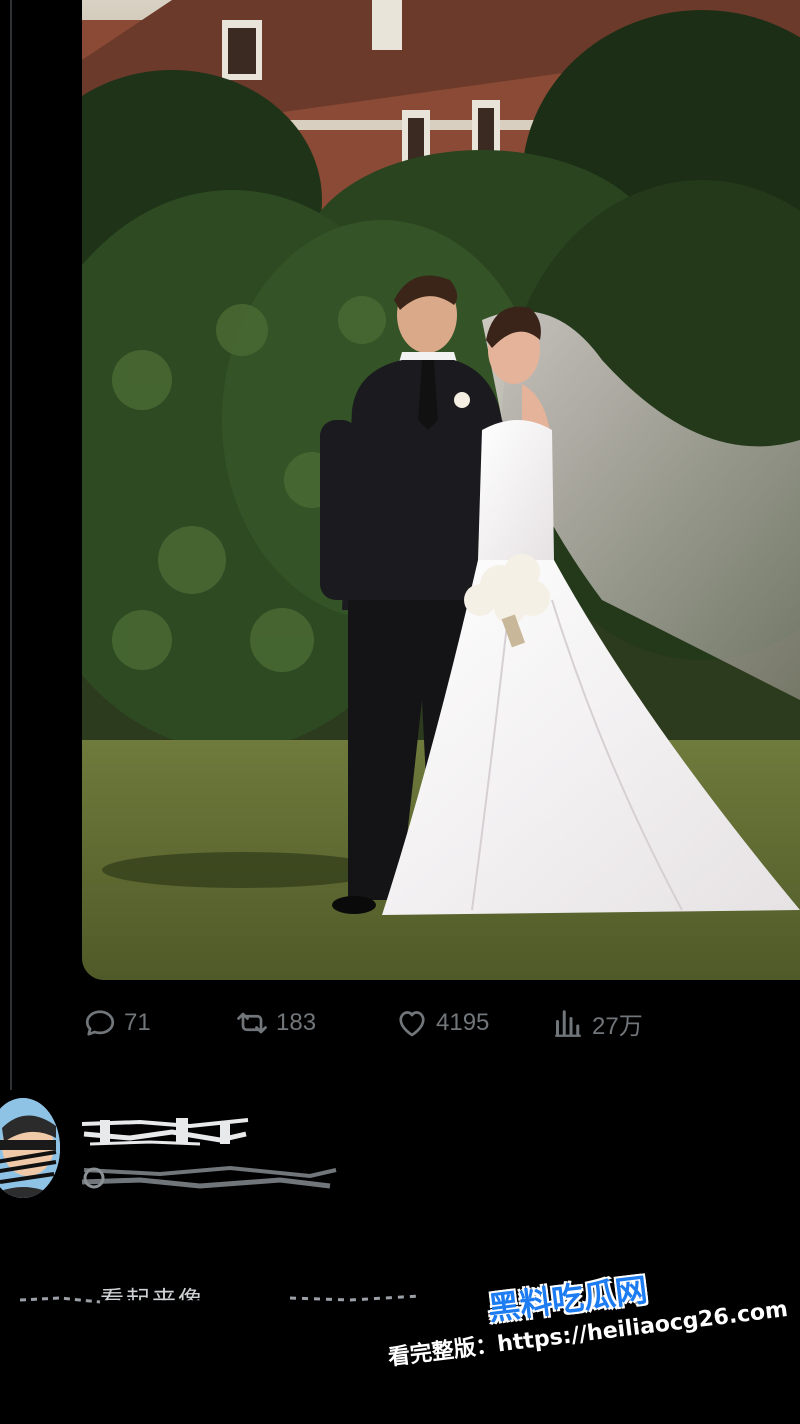 This screenshot has width=800, height=1424. Describe the element at coordinates (220, 1299) in the screenshot. I see `redacted-reply-text` at that location.